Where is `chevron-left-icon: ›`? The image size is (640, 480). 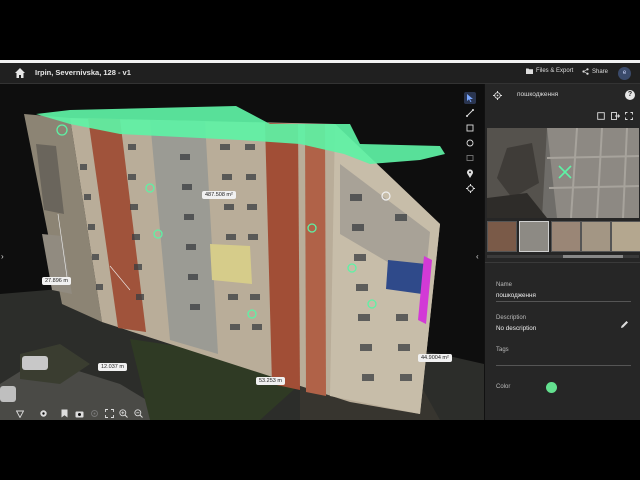 chevron-left-icon: › is located at coordinates (2, 256).